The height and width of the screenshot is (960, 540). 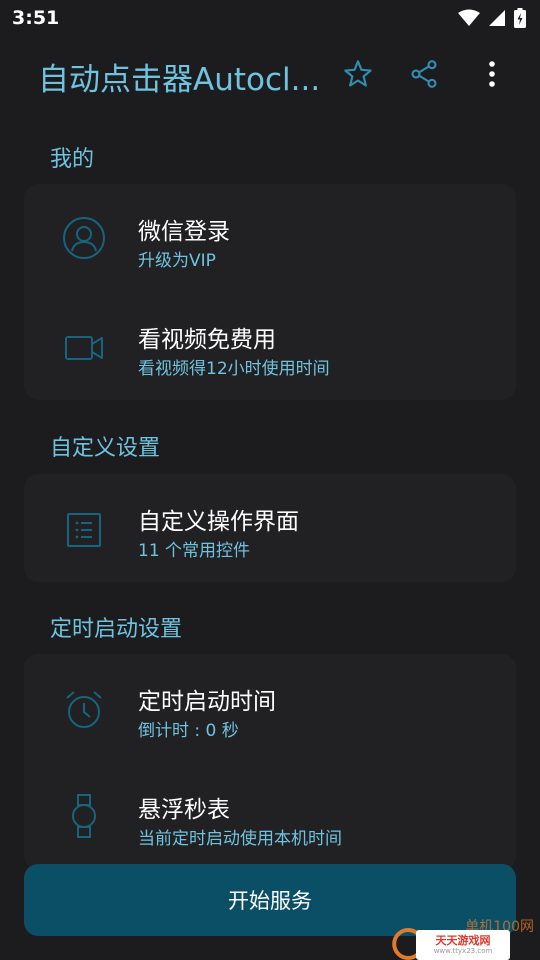 I want to click on alarm-clock-icon, so click(x=84, y=710).